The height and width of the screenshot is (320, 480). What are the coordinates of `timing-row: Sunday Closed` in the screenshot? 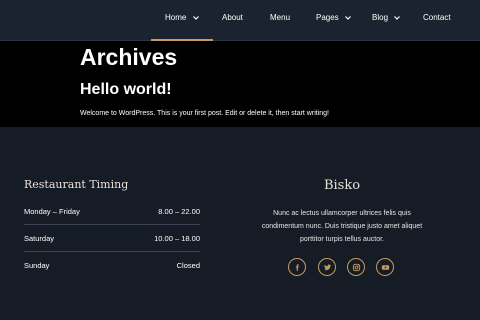 It's located at (112, 265).